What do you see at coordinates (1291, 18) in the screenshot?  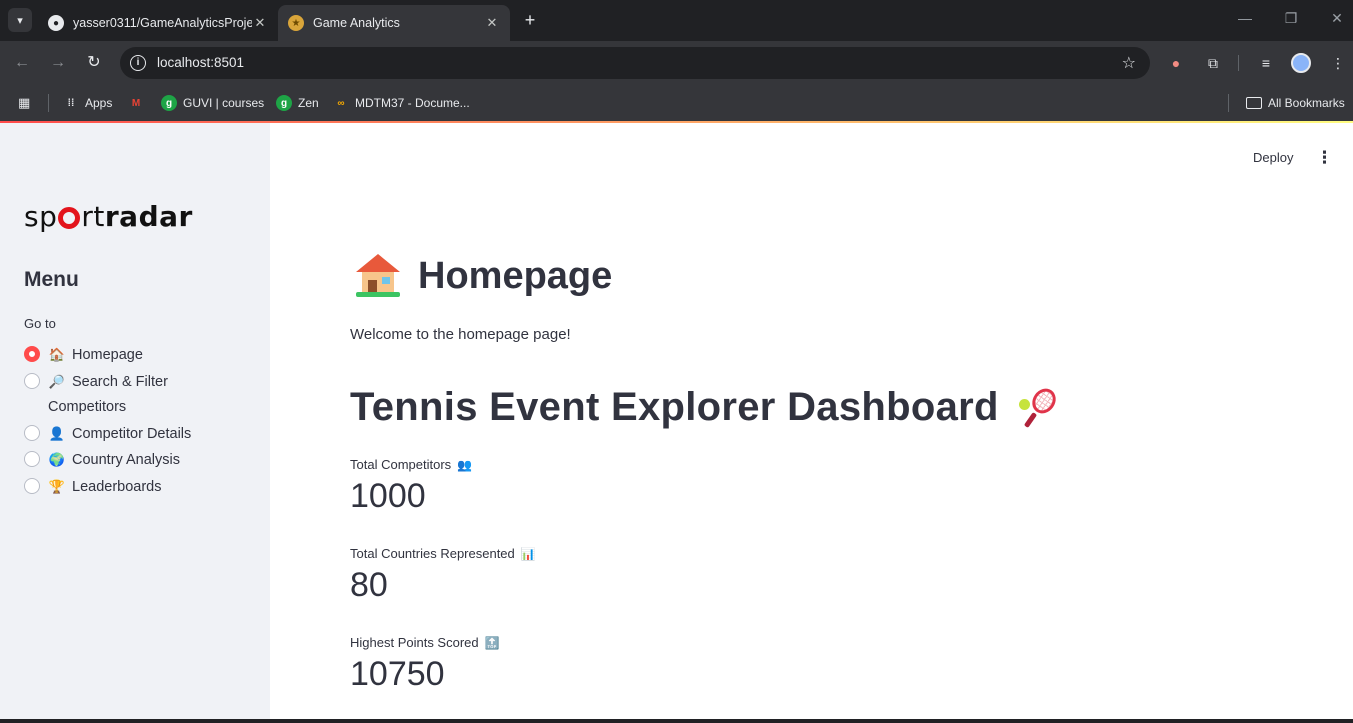 I see `restore-icon: ❐` at bounding box center [1291, 18].